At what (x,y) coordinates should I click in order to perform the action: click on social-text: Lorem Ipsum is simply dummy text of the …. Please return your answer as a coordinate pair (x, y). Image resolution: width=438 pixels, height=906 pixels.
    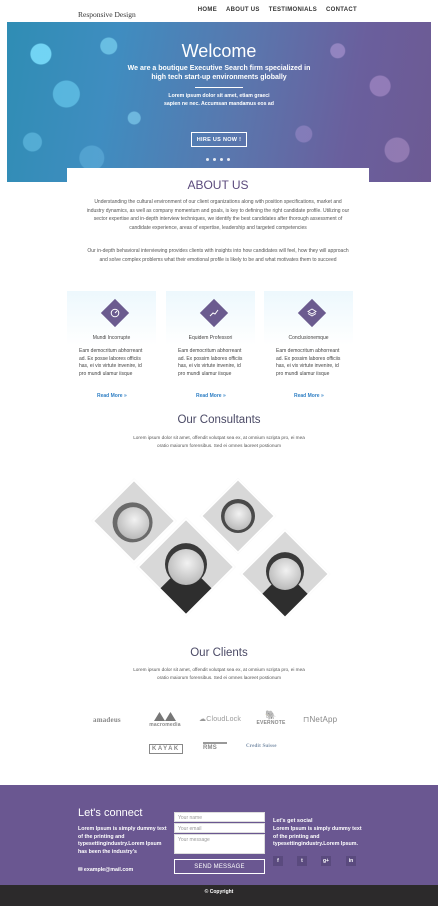
    Looking at the image, I should click on (317, 836).